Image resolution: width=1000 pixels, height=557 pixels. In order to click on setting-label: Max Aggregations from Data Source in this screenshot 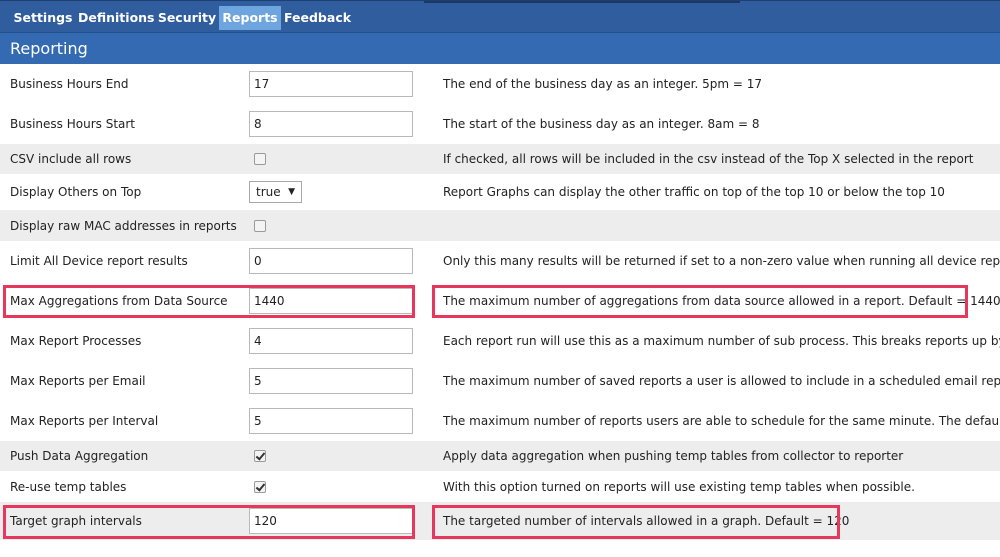, I will do `click(119, 301)`.